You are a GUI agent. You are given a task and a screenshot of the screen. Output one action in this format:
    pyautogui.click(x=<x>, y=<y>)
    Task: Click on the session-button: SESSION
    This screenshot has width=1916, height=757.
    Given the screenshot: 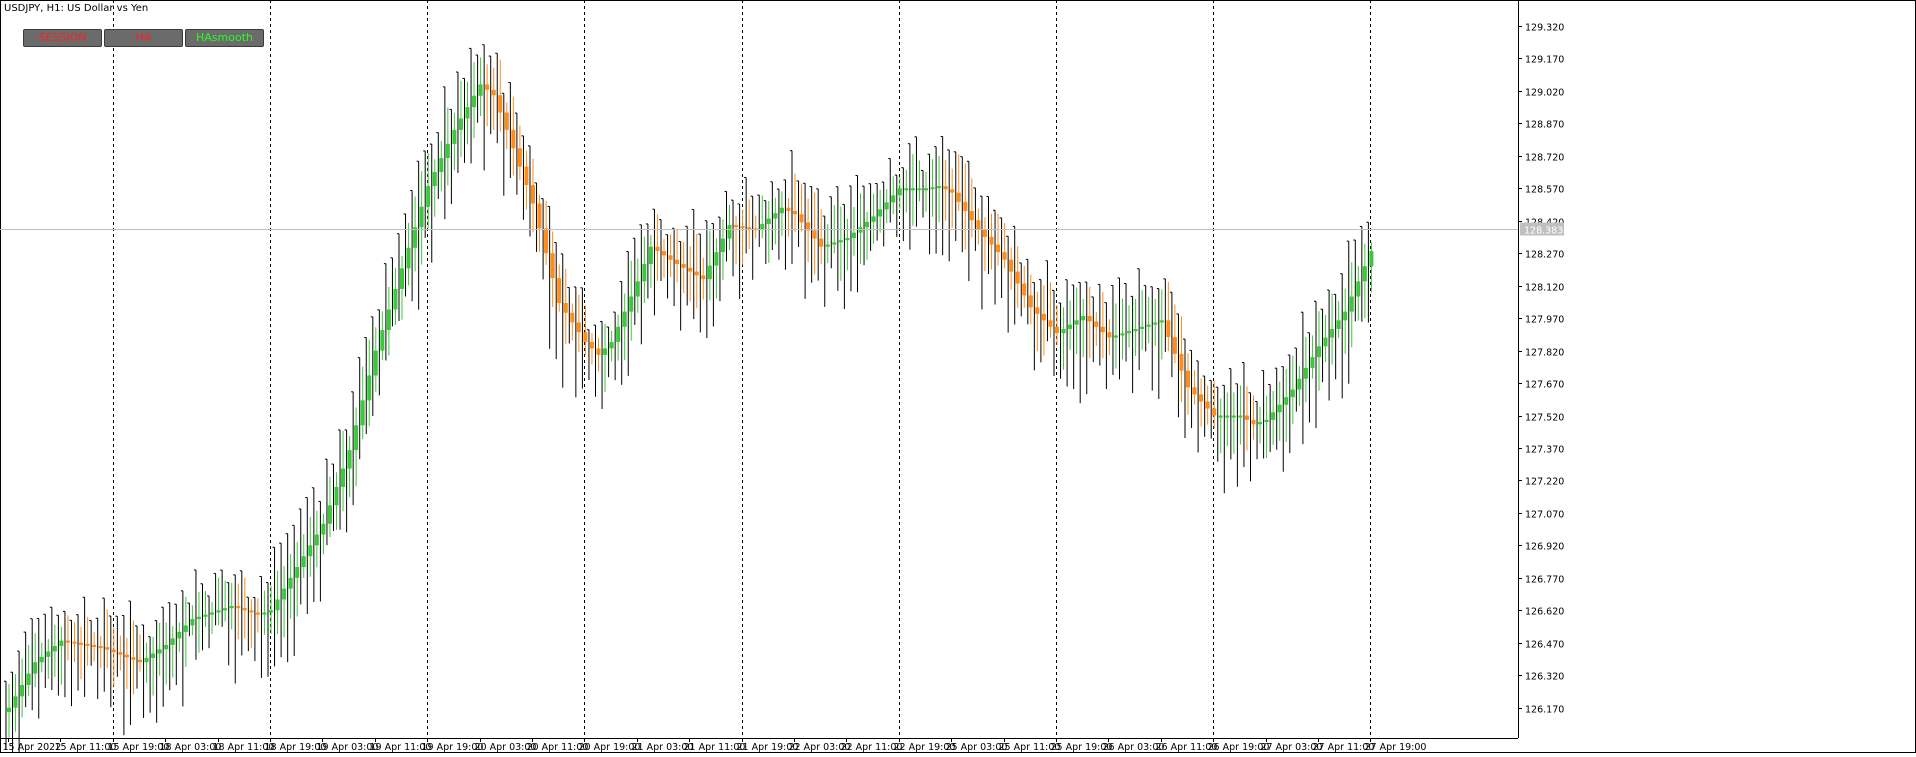 What is the action you would take?
    pyautogui.click(x=62, y=38)
    